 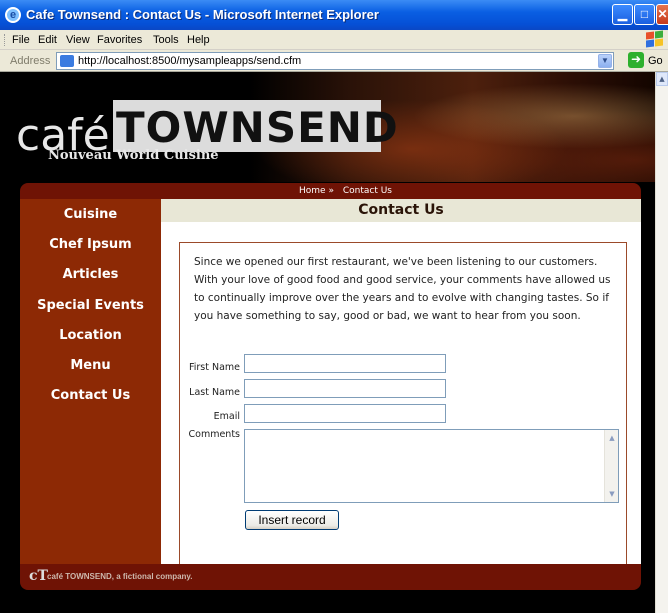 What do you see at coordinates (13, 15) in the screenshot?
I see `ie-logo-icon: e` at bounding box center [13, 15].